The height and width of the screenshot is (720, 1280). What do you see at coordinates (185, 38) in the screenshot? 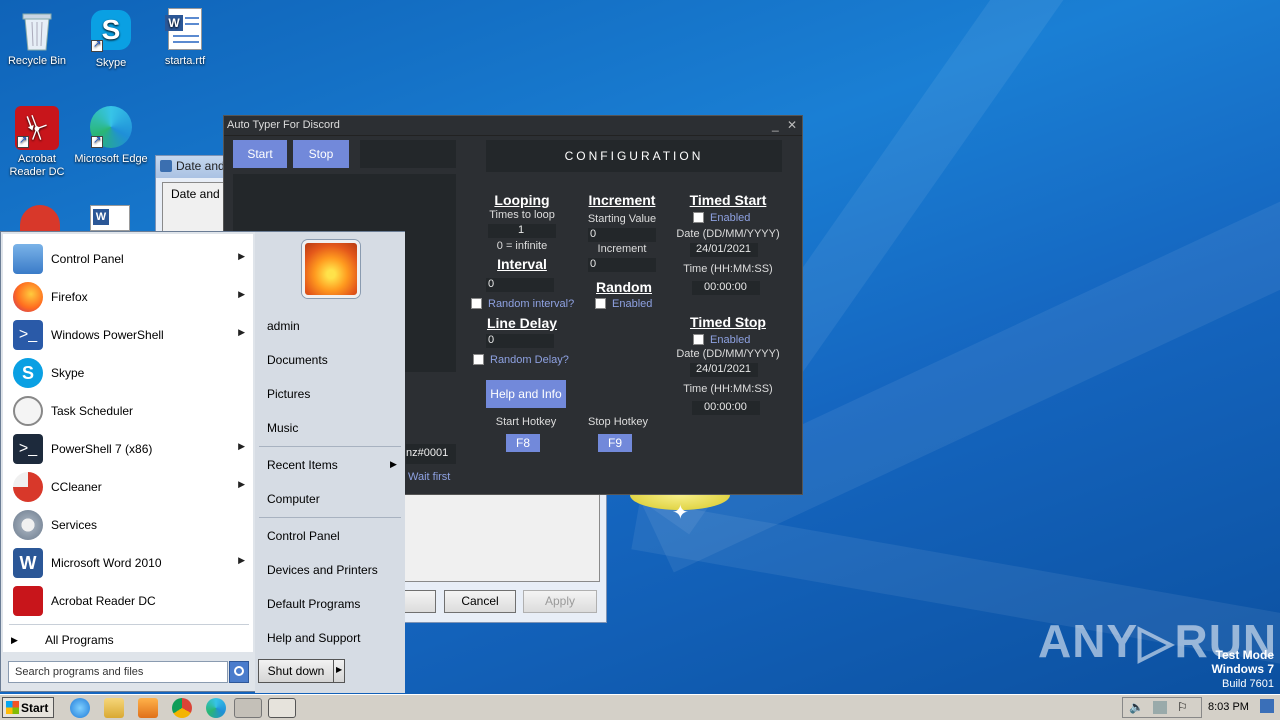
I see `desktop-icon-starta-rtf: W starta.rtf` at bounding box center [185, 38].